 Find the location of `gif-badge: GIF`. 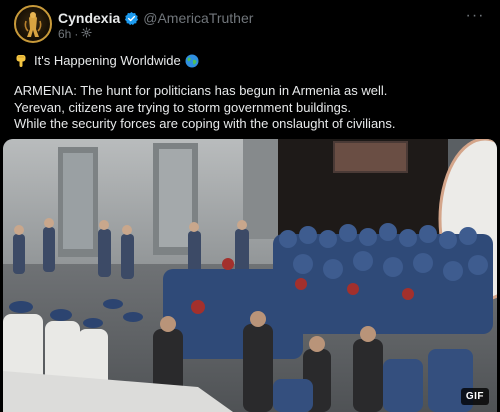

gif-badge: GIF is located at coordinates (474, 396).